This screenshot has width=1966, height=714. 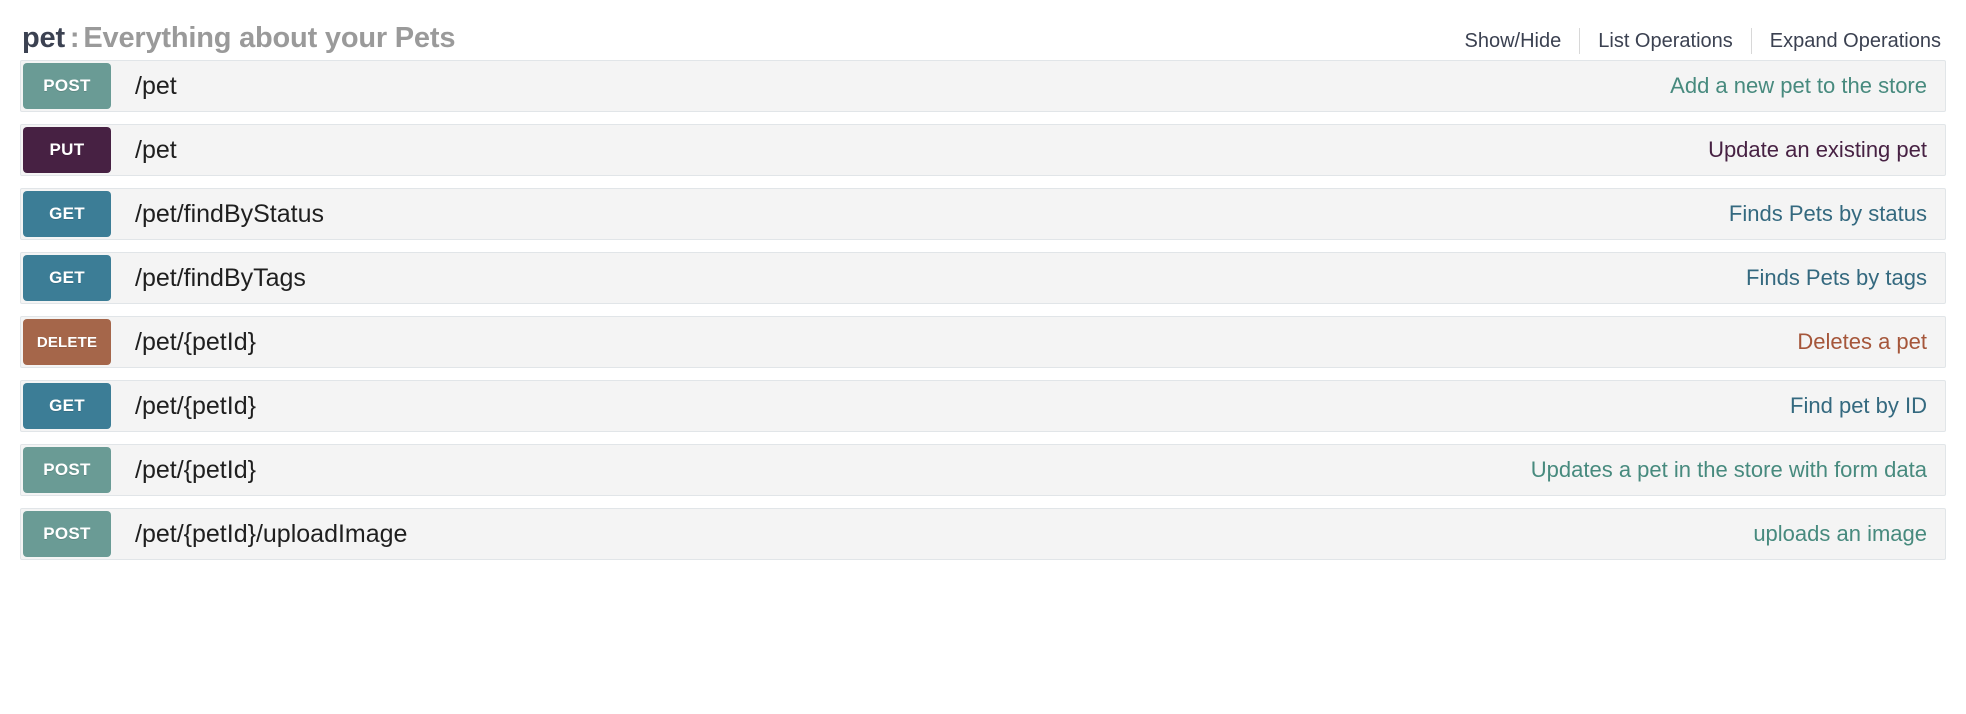 I want to click on operation-path: /pet/findByStatus, so click(x=230, y=213).